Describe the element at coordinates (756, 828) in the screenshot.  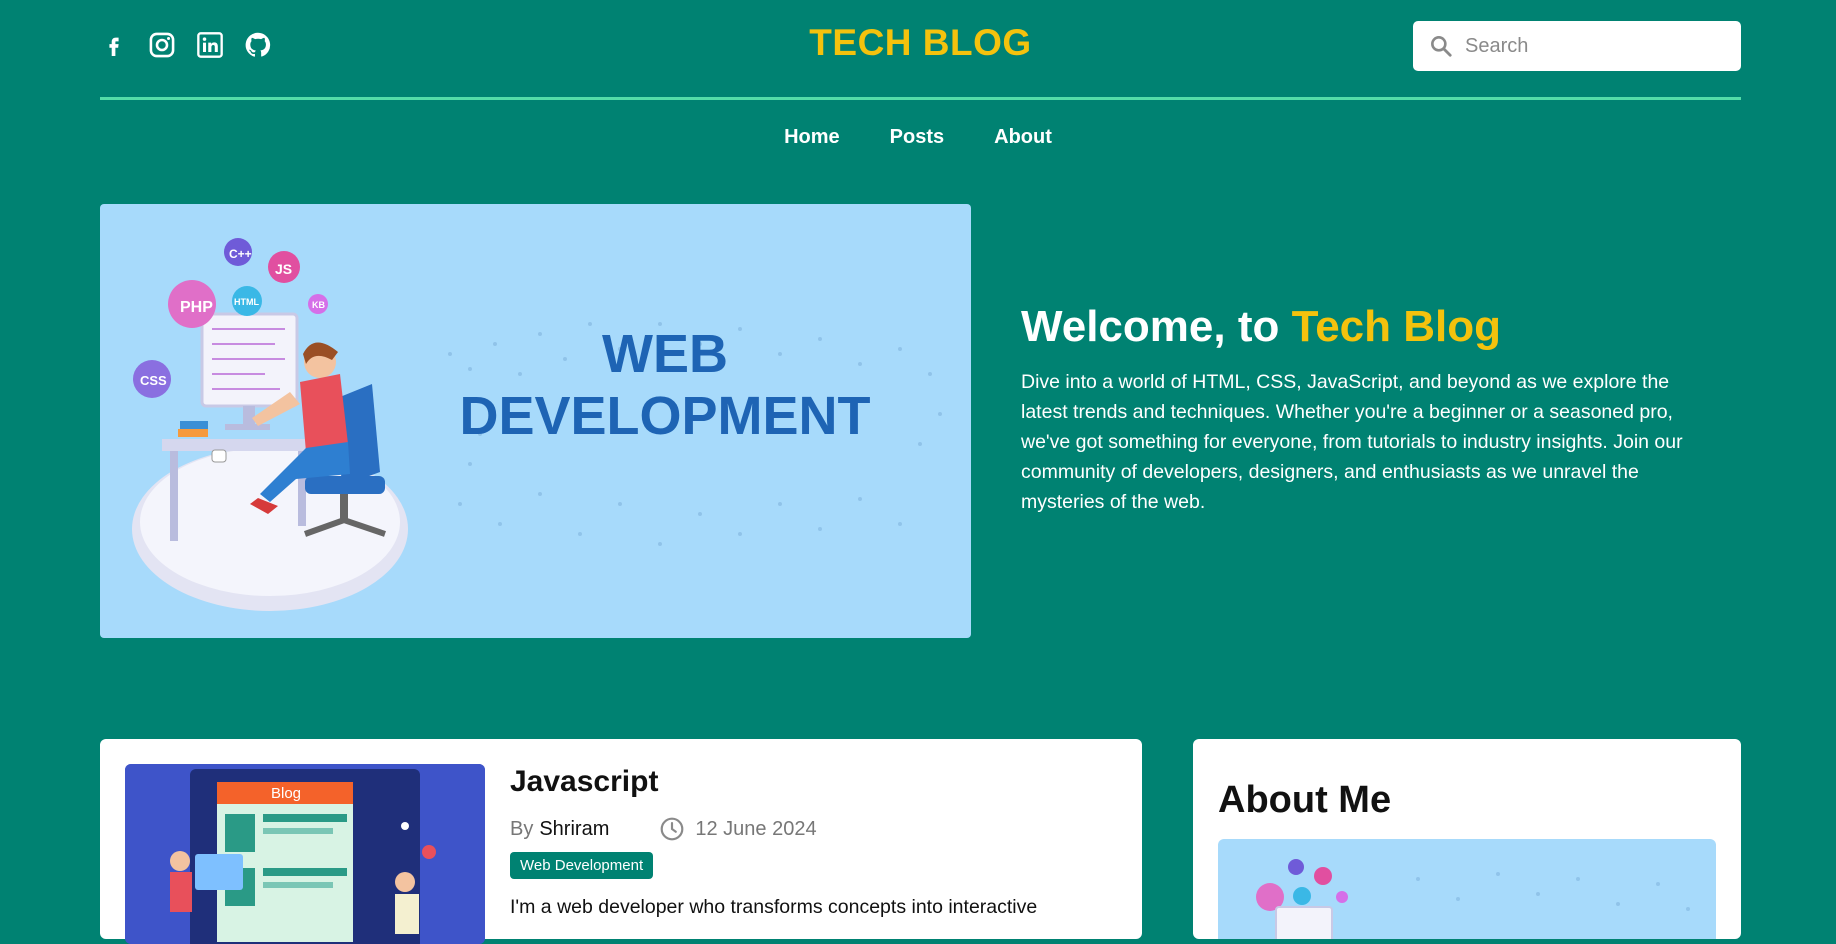
I see `post-date: 12 June 2024` at that location.